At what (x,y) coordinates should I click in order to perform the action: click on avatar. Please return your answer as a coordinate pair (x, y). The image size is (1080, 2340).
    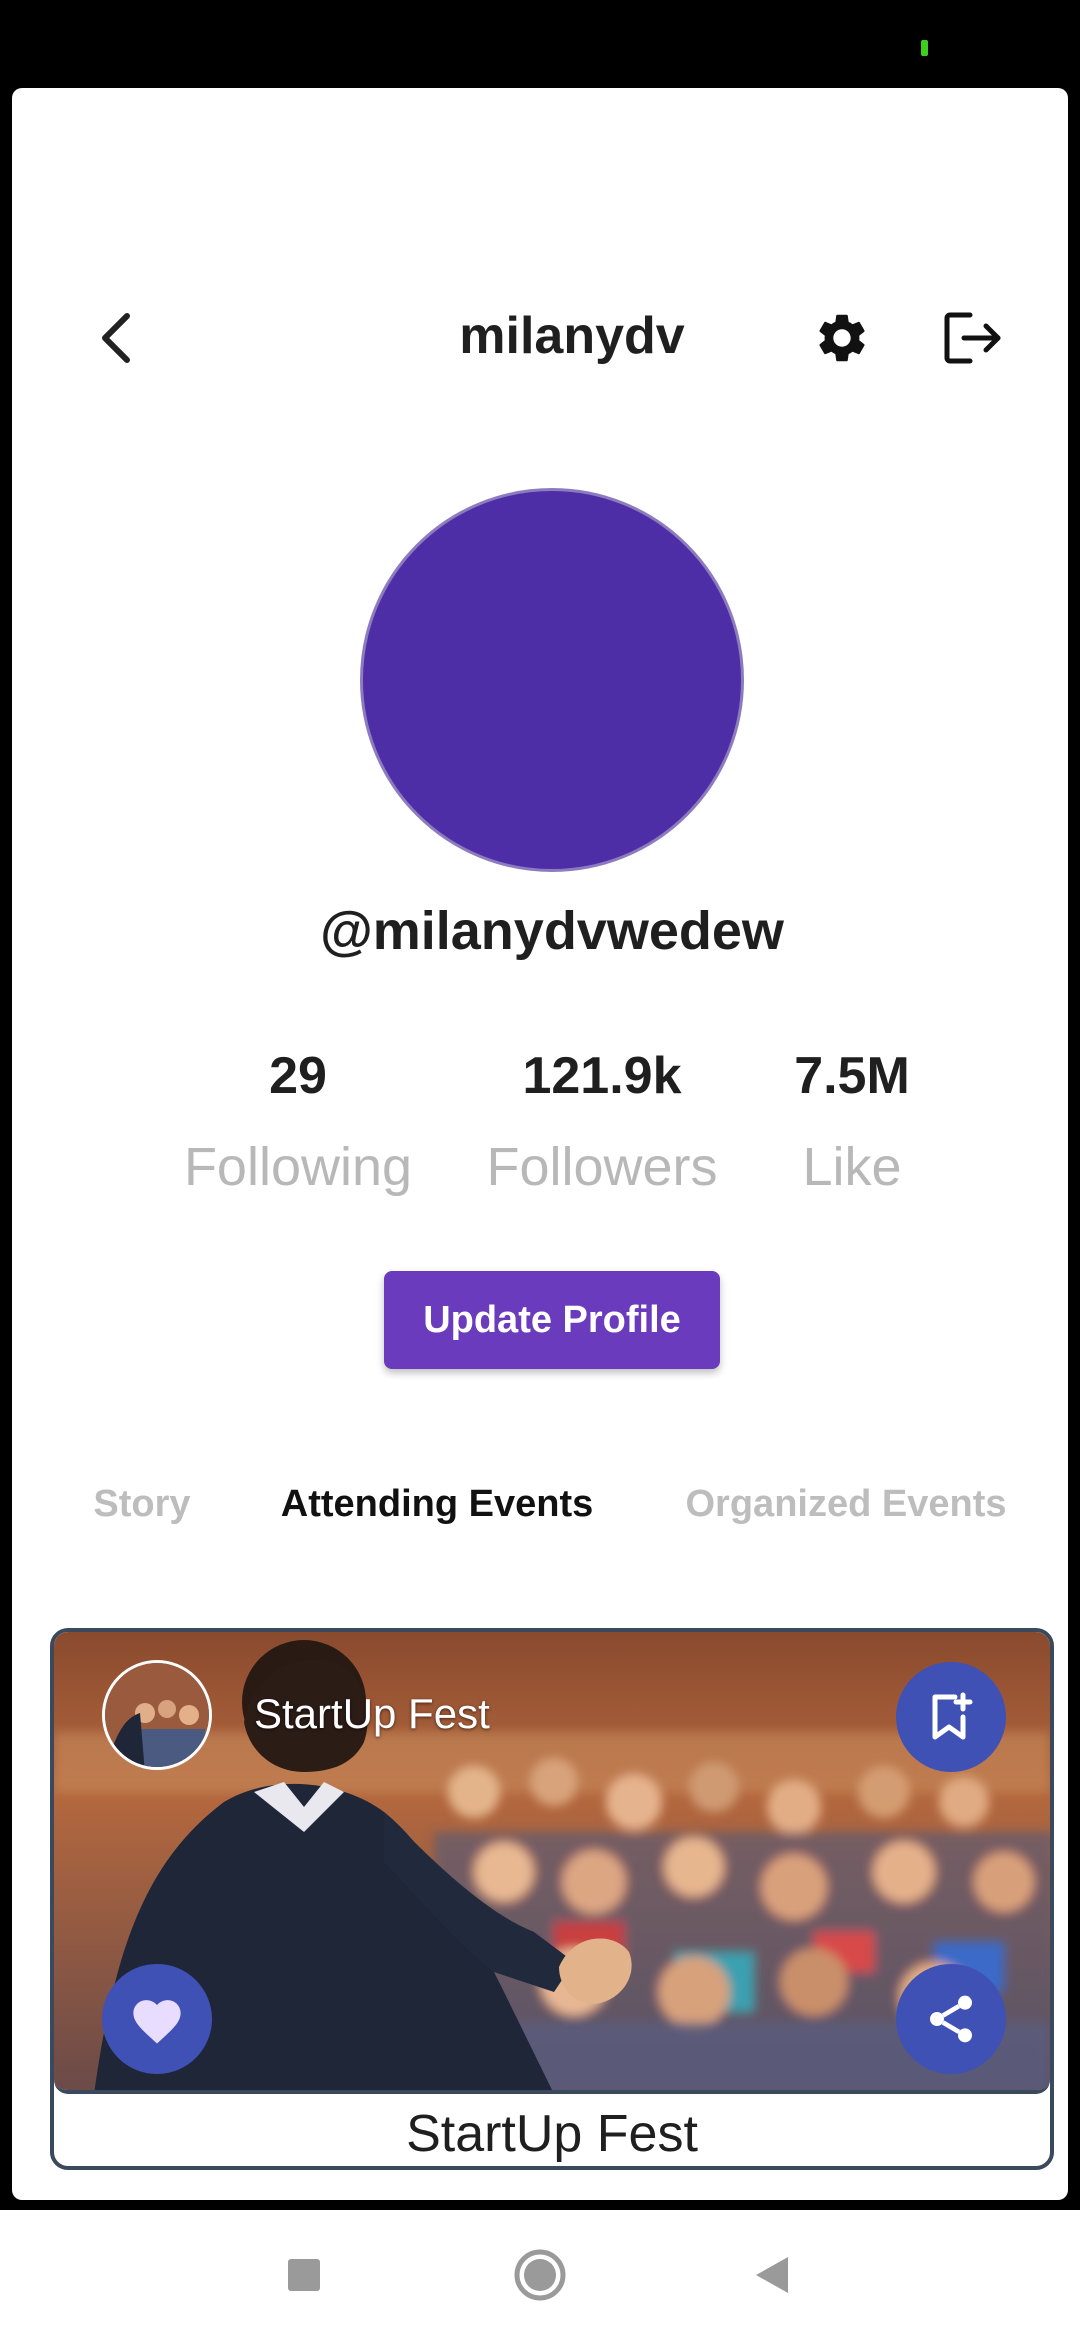
    Looking at the image, I should click on (552, 680).